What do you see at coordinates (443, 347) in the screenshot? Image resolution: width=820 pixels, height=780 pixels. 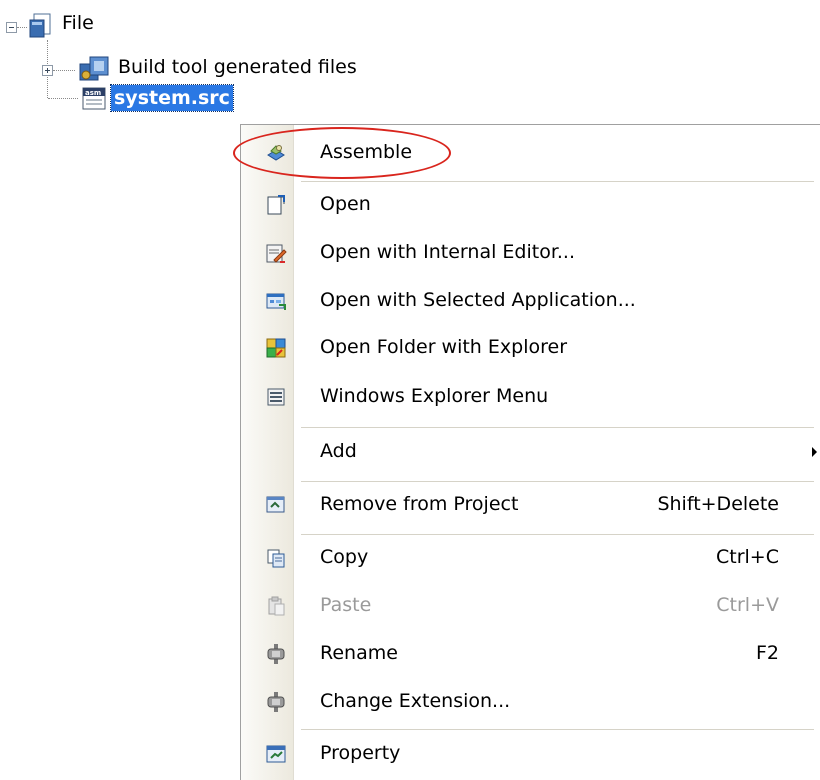 I see `menu-item-label: Open Folder with Explorer` at bounding box center [443, 347].